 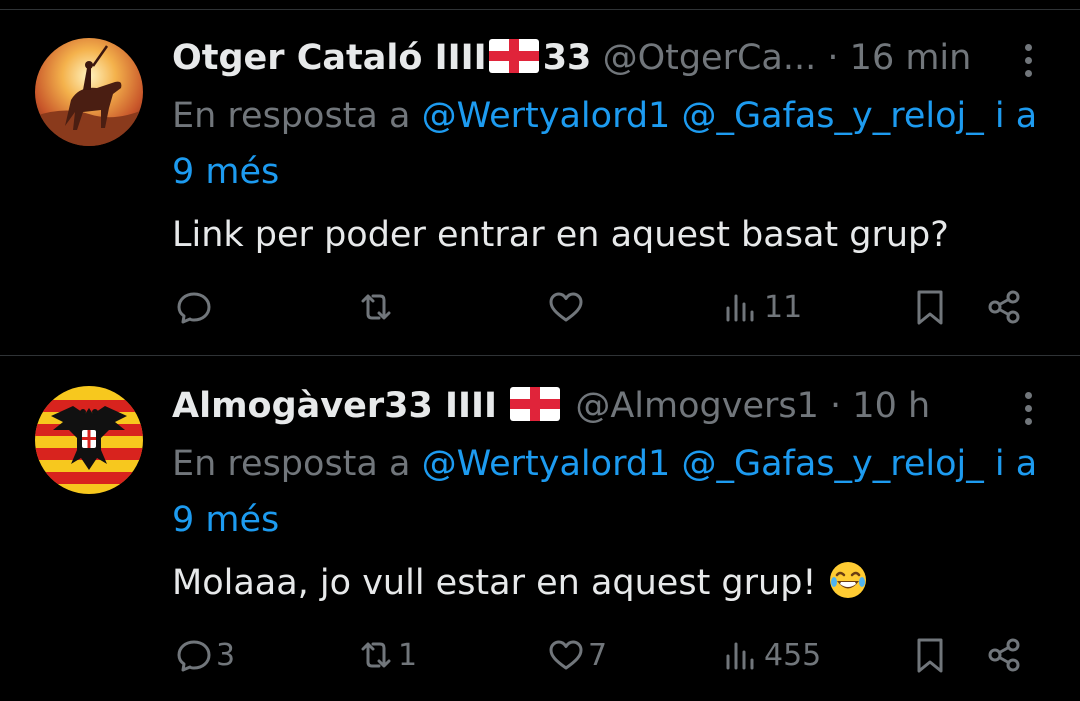 I want to click on reply-button, so click(x=195, y=307).